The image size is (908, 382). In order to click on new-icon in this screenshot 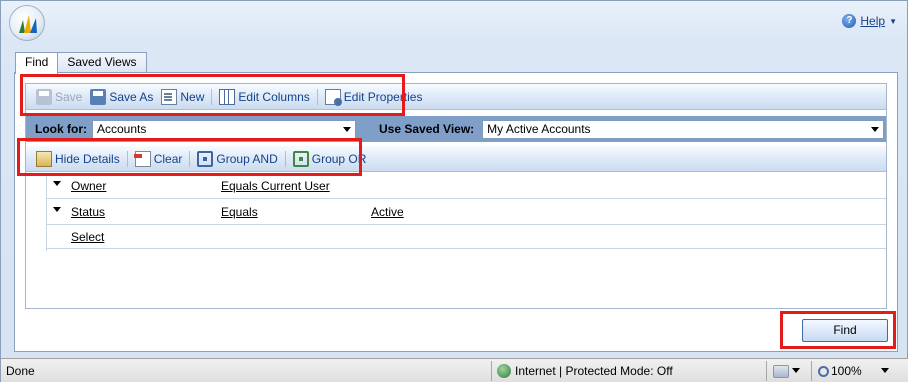, I will do `click(169, 96)`.